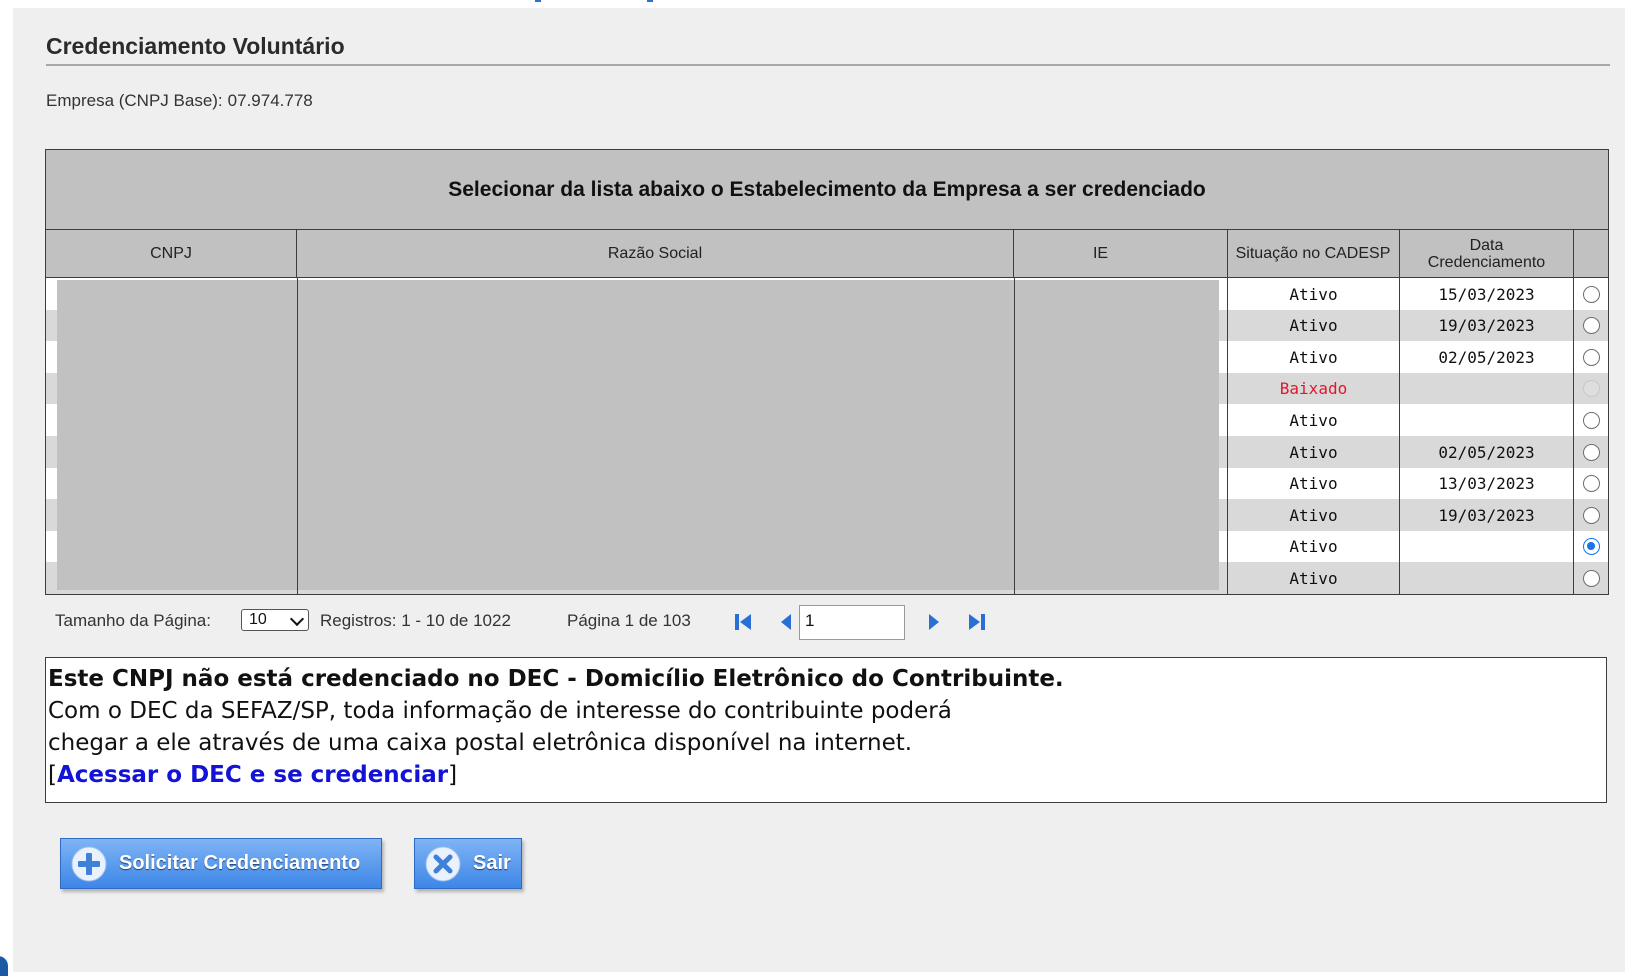 The height and width of the screenshot is (976, 1625). I want to click on cropped-heading-fragment, so click(610, 1).